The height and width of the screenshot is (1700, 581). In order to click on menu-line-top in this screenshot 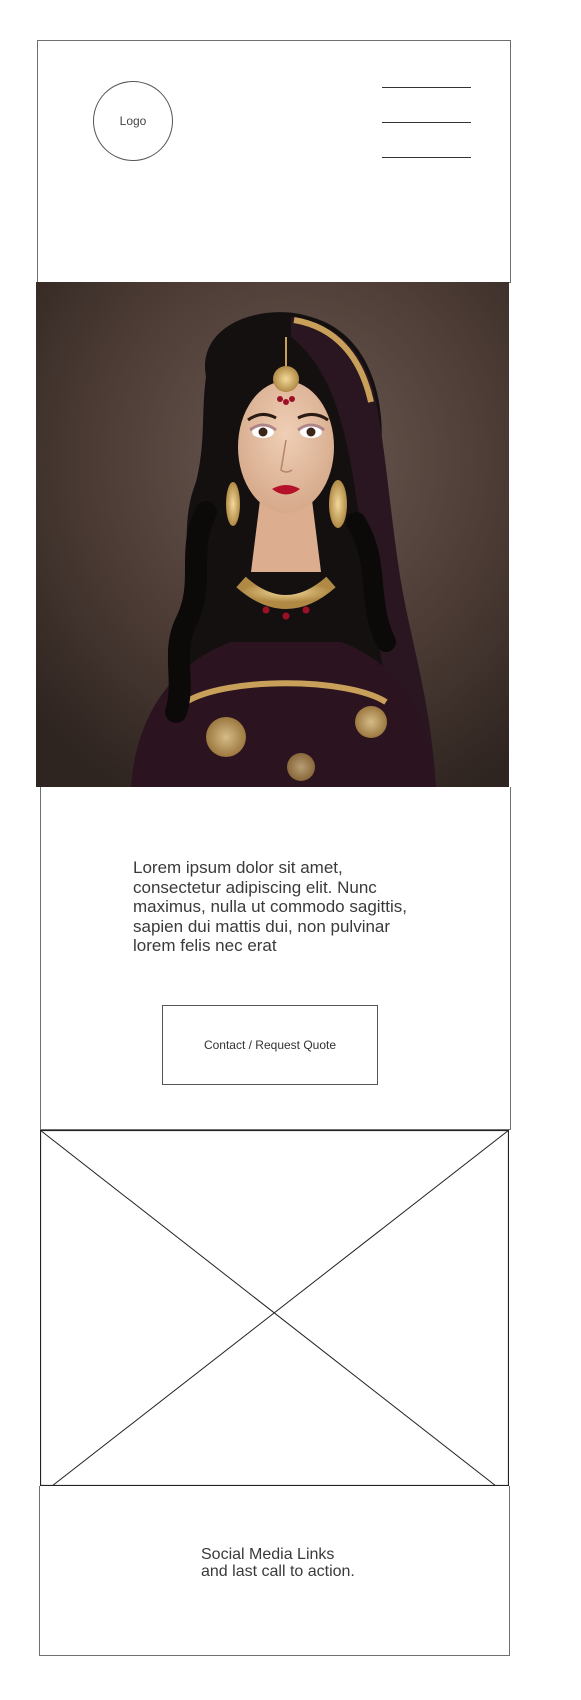, I will do `click(426, 87)`.